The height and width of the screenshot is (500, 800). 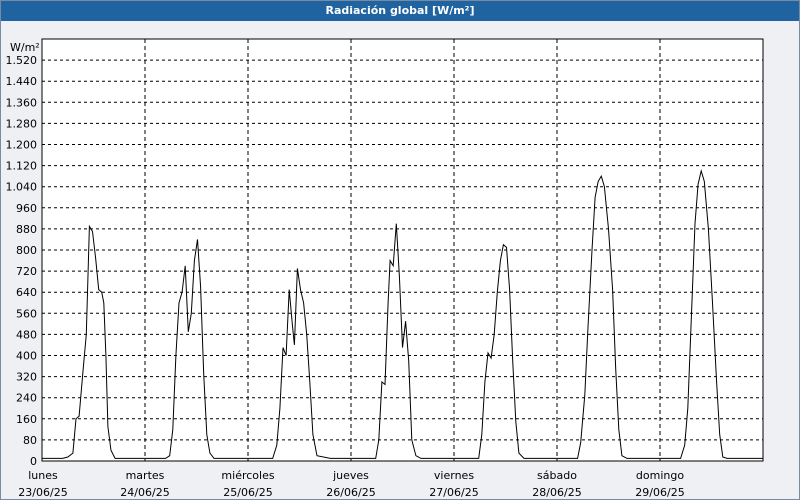 What do you see at coordinates (454, 475) in the screenshot?
I see `x-tick-day-label: viernes` at bounding box center [454, 475].